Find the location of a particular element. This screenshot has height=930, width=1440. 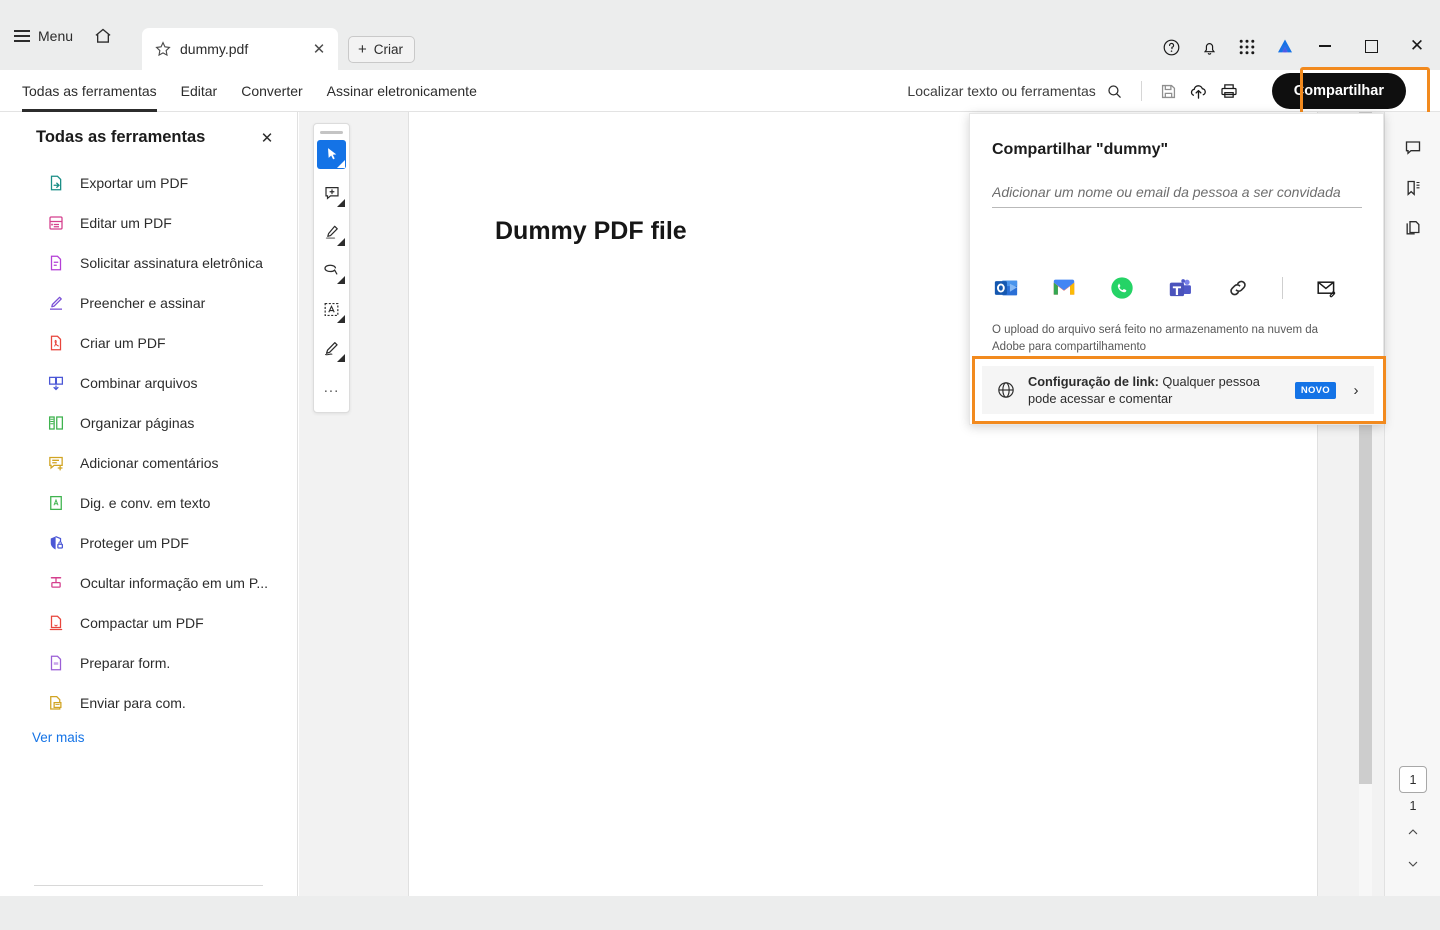

save-icon is located at coordinates (1169, 91).